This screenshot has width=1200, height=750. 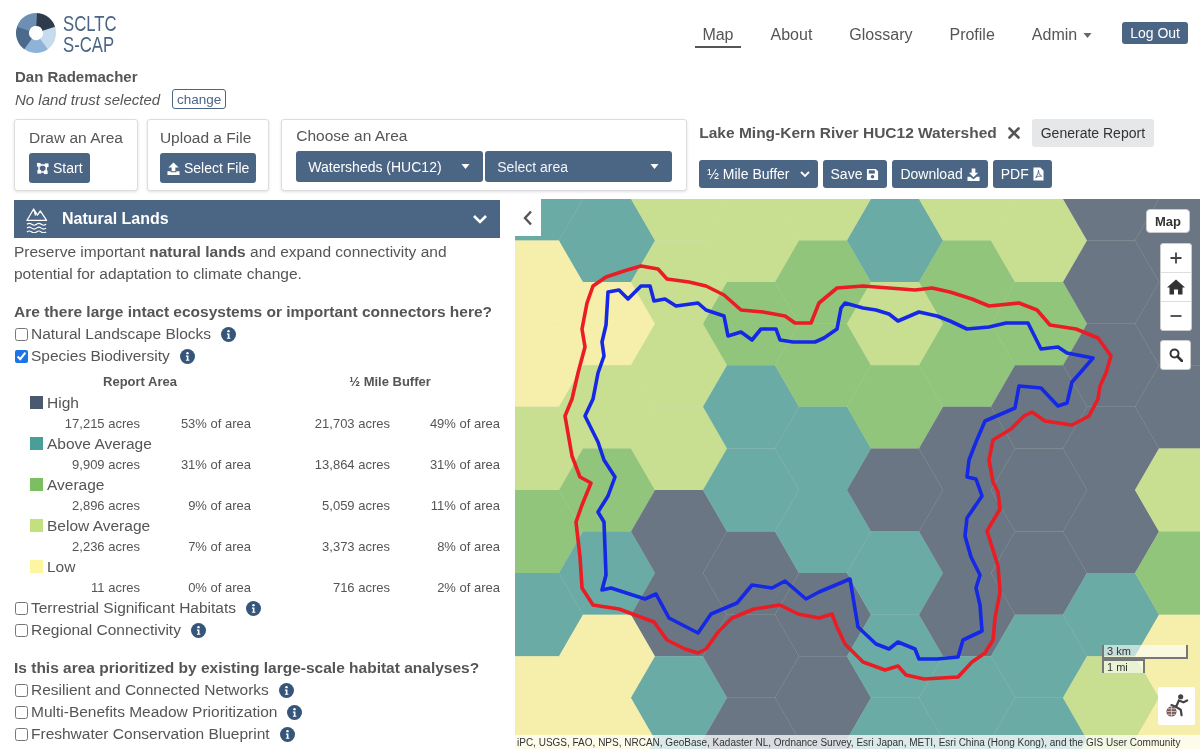 I want to click on scale-bar: 1 mi, so click(x=1123, y=666).